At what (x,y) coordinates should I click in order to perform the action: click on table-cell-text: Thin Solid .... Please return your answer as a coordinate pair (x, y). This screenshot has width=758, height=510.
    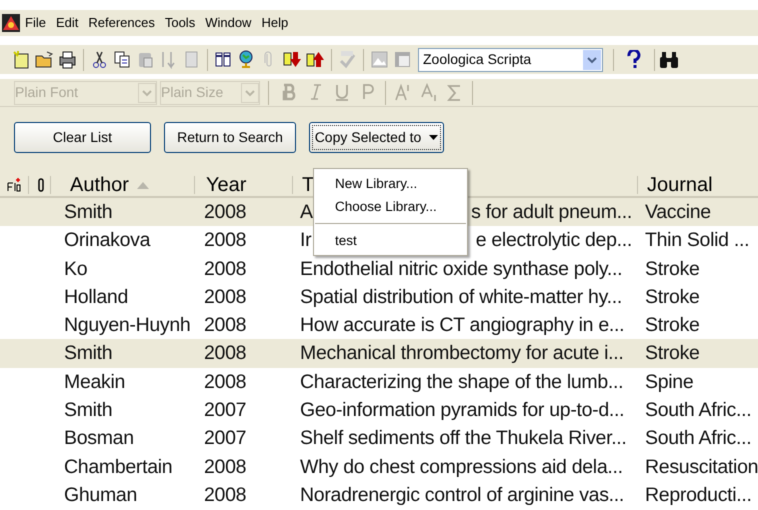
    Looking at the image, I should click on (697, 241).